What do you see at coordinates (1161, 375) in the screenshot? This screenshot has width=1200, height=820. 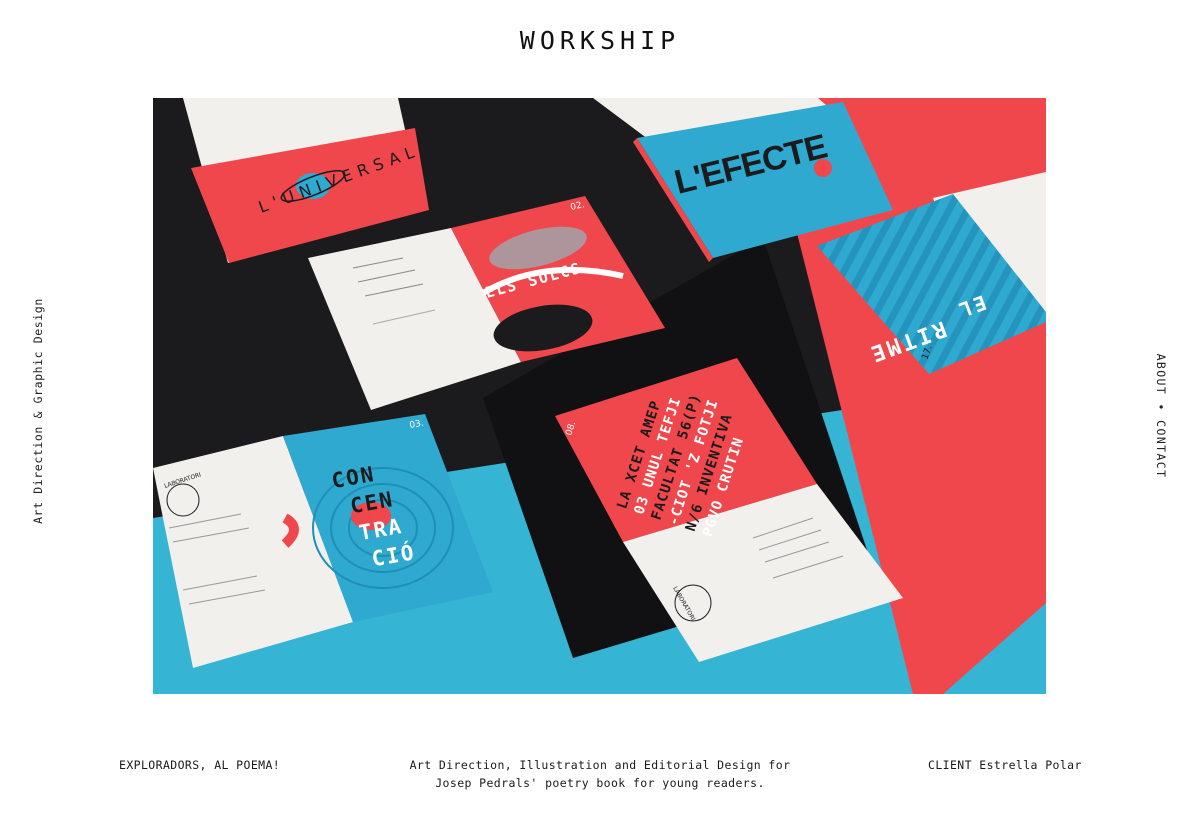 I see `about-link: ABOUT` at bounding box center [1161, 375].